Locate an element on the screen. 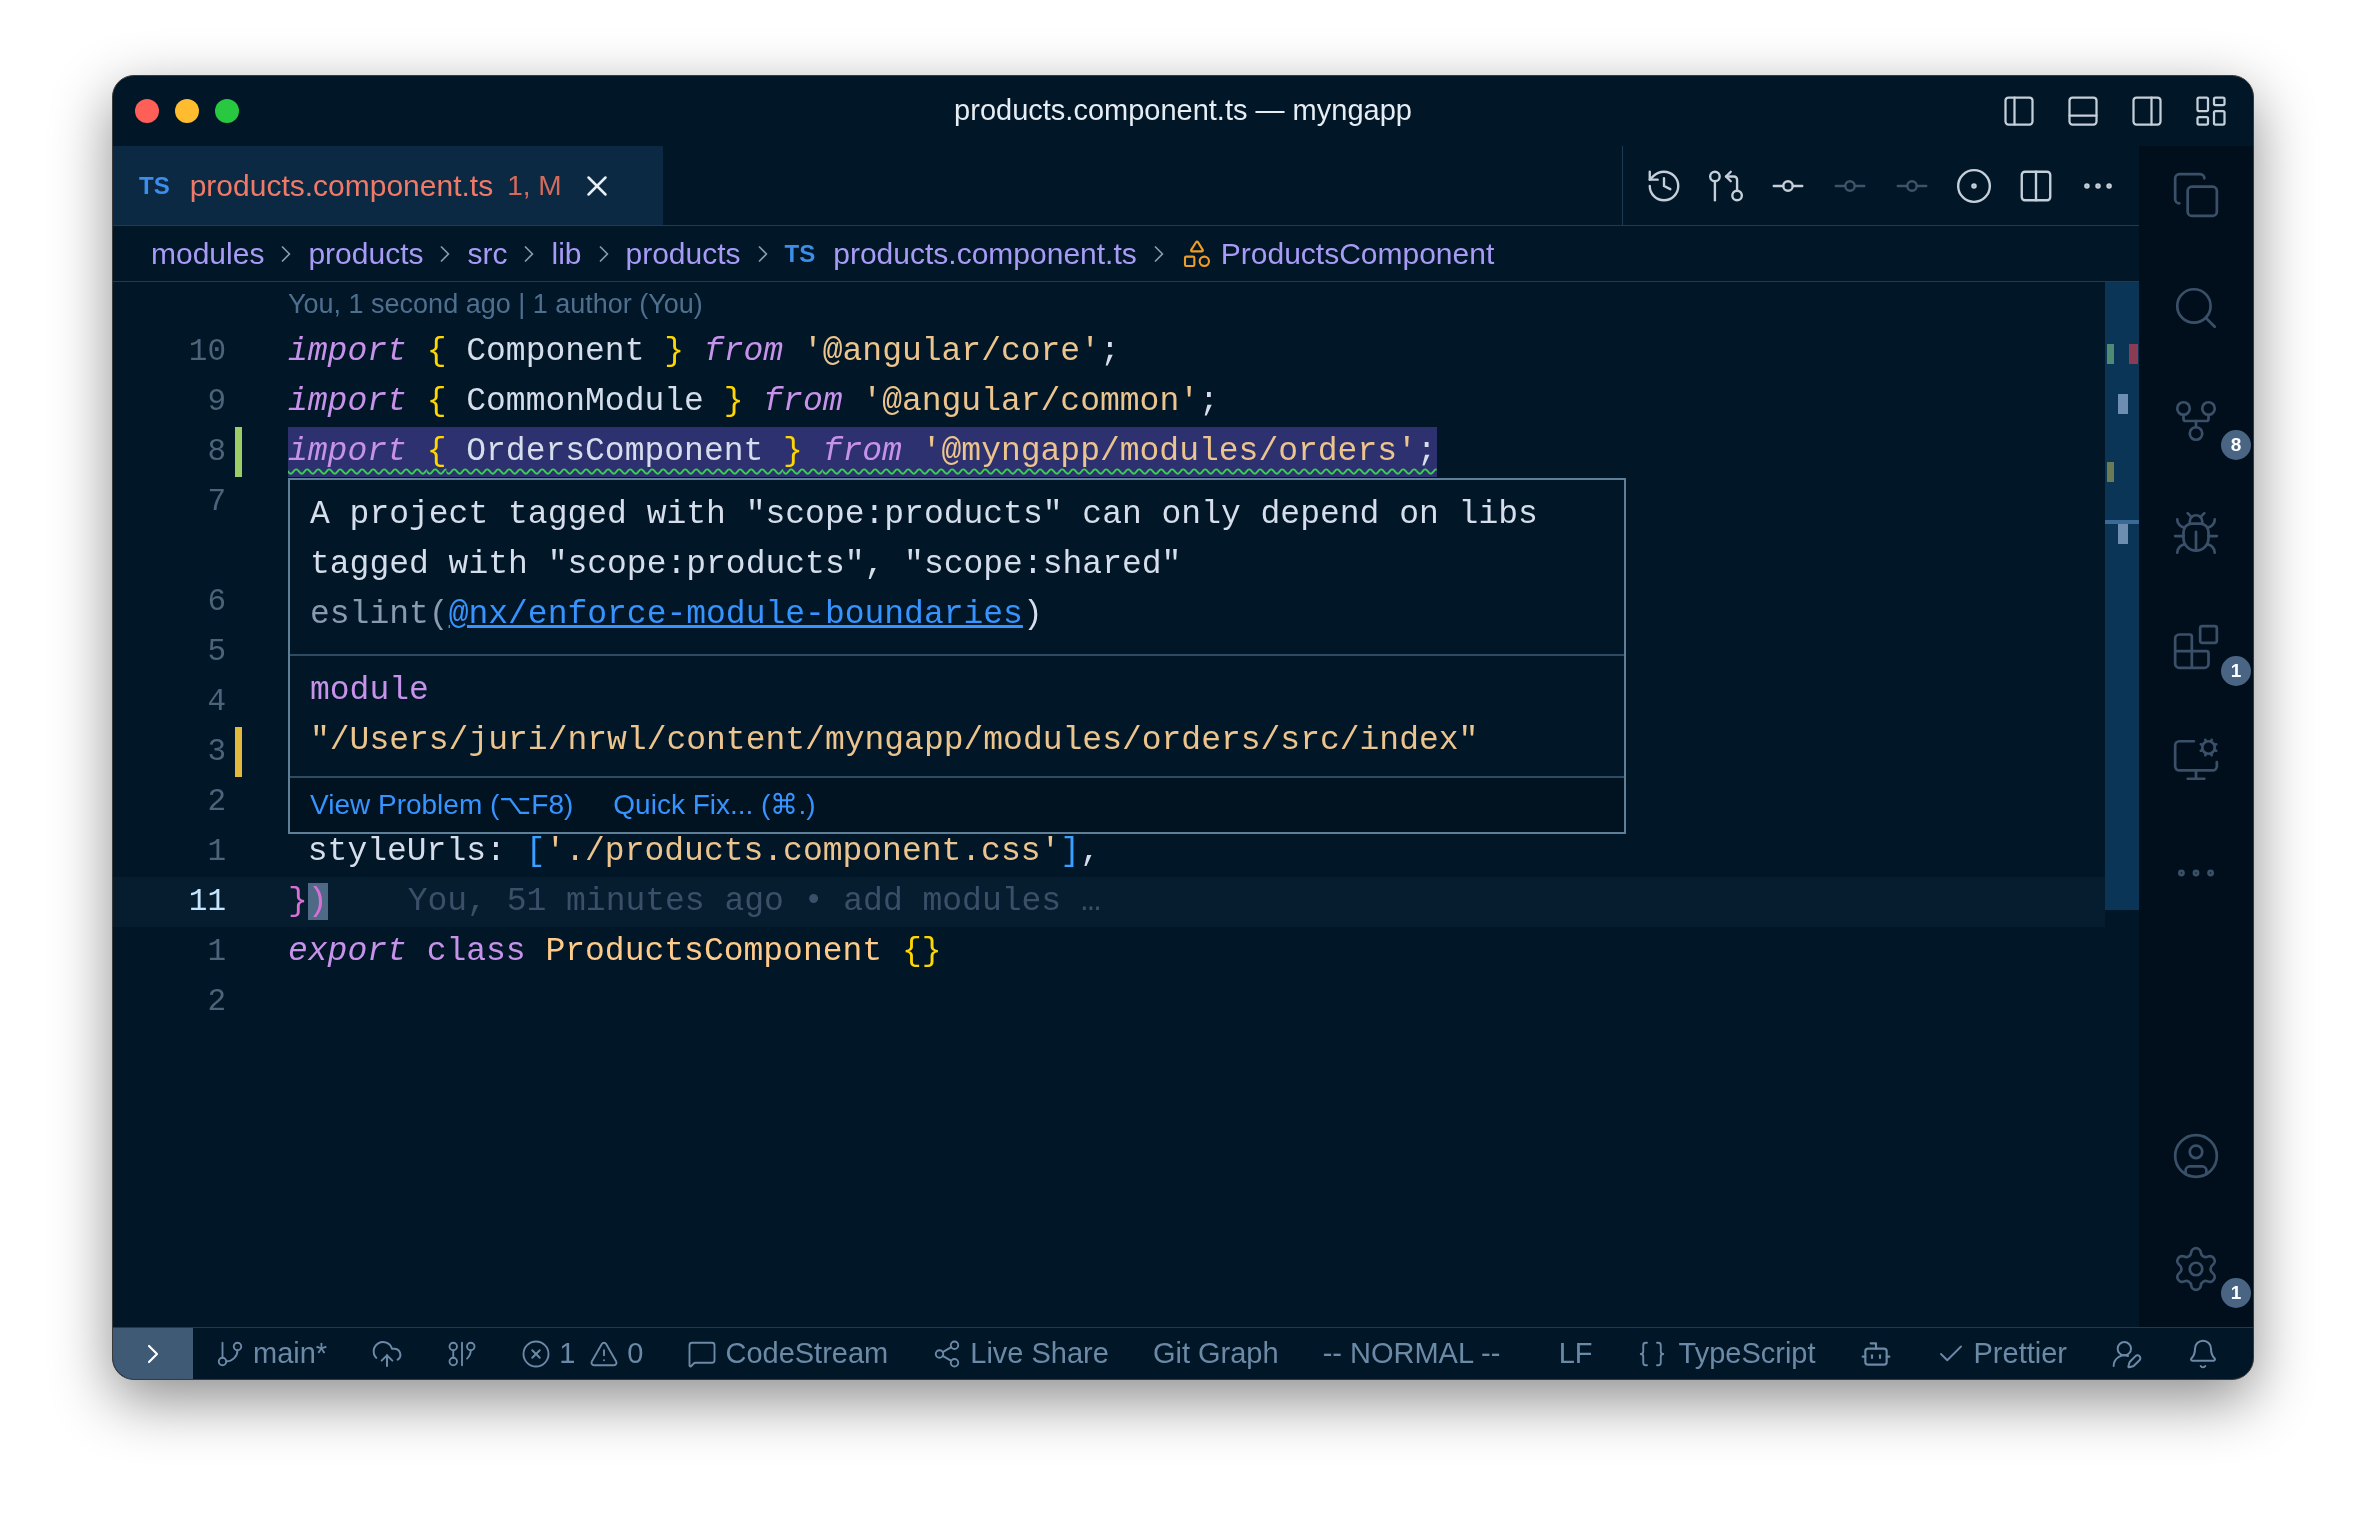 The image size is (2366, 1528). status-item: -- NORMAL -- is located at coordinates (1411, 1353).